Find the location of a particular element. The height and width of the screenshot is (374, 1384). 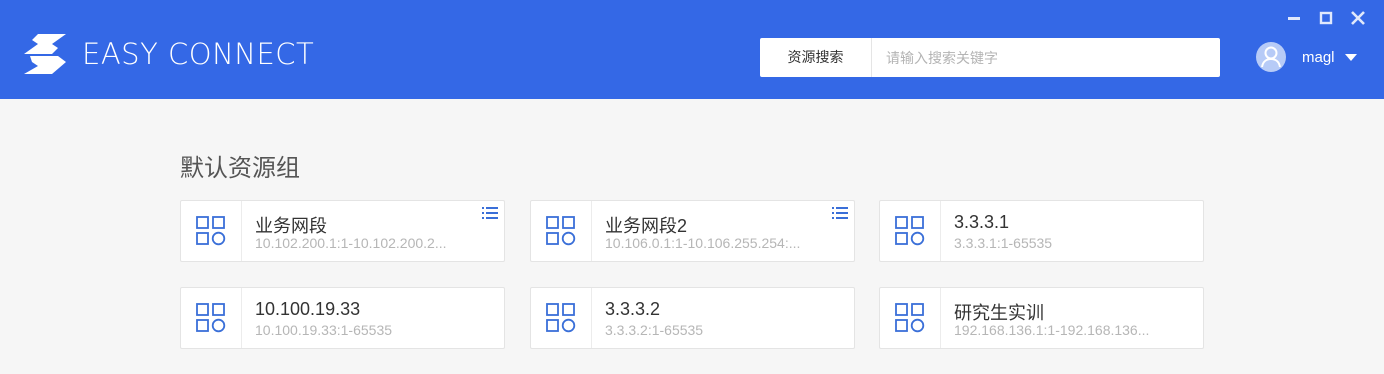

user-avatar-icon is located at coordinates (1271, 57).